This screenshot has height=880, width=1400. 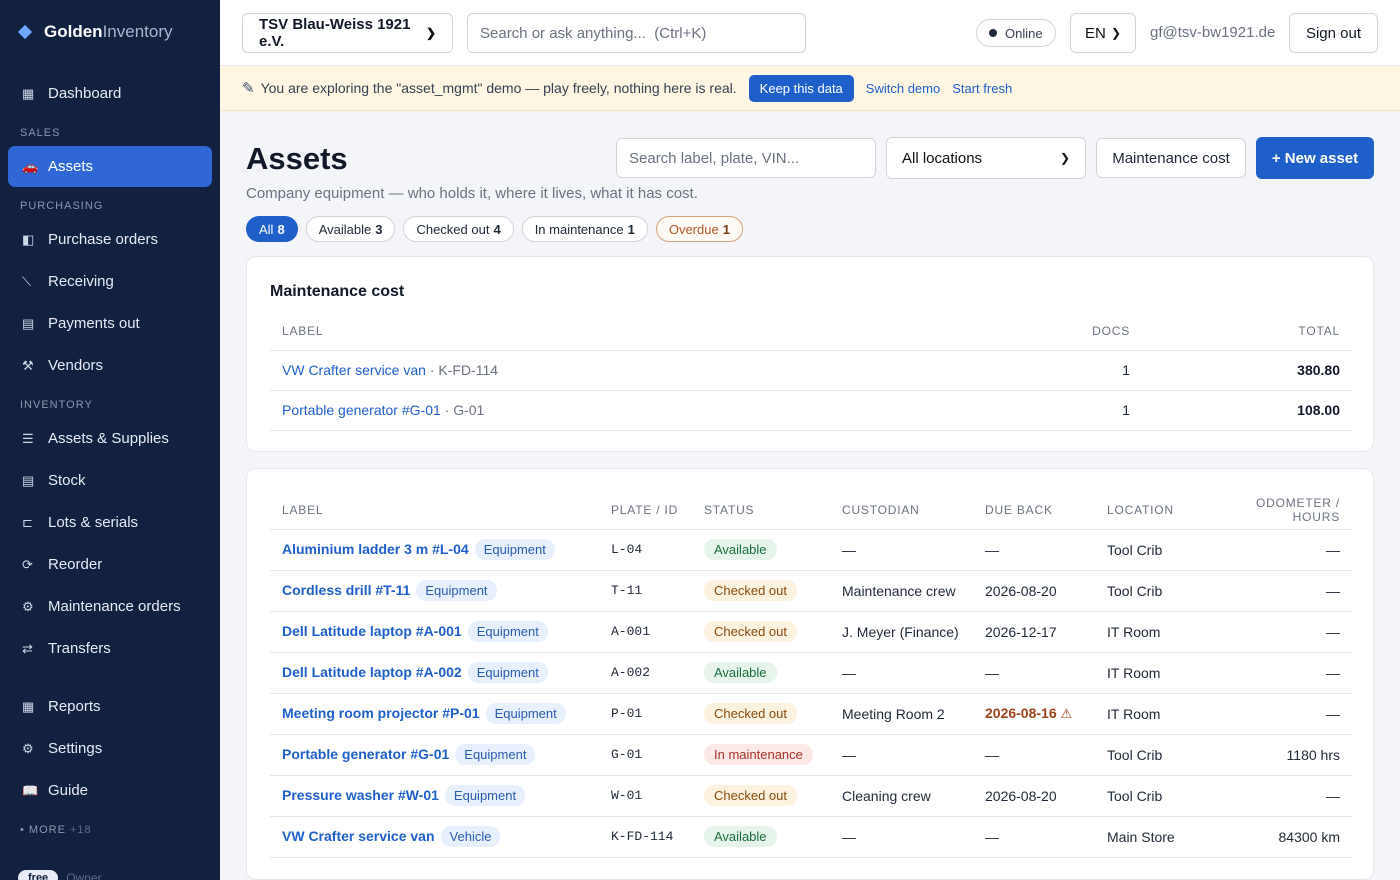 I want to click on asset-name-link: Portable generator #G-01, so click(x=365, y=754).